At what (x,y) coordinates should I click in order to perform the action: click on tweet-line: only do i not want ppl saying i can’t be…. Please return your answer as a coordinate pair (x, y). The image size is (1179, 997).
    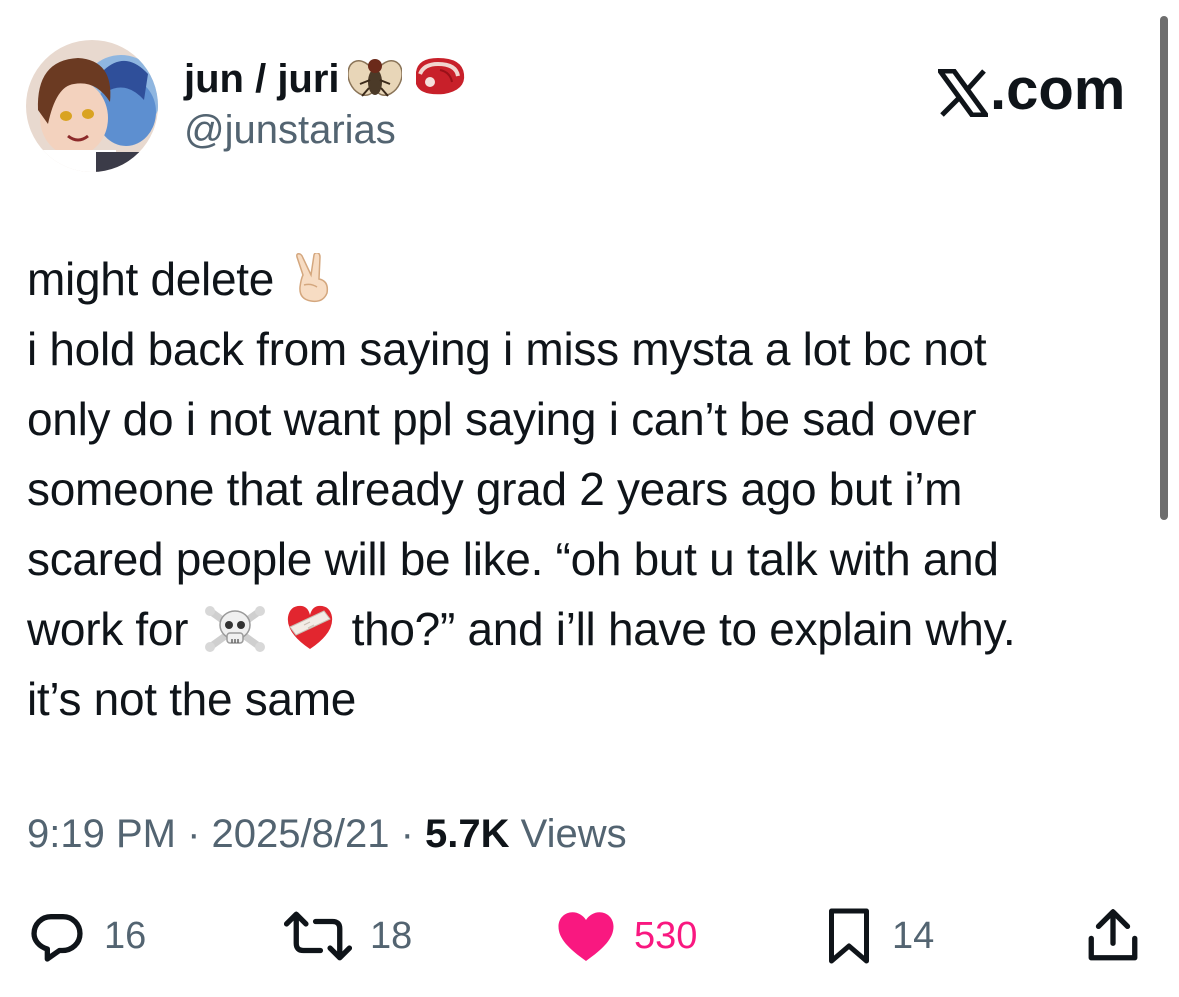
    Looking at the image, I should click on (502, 419).